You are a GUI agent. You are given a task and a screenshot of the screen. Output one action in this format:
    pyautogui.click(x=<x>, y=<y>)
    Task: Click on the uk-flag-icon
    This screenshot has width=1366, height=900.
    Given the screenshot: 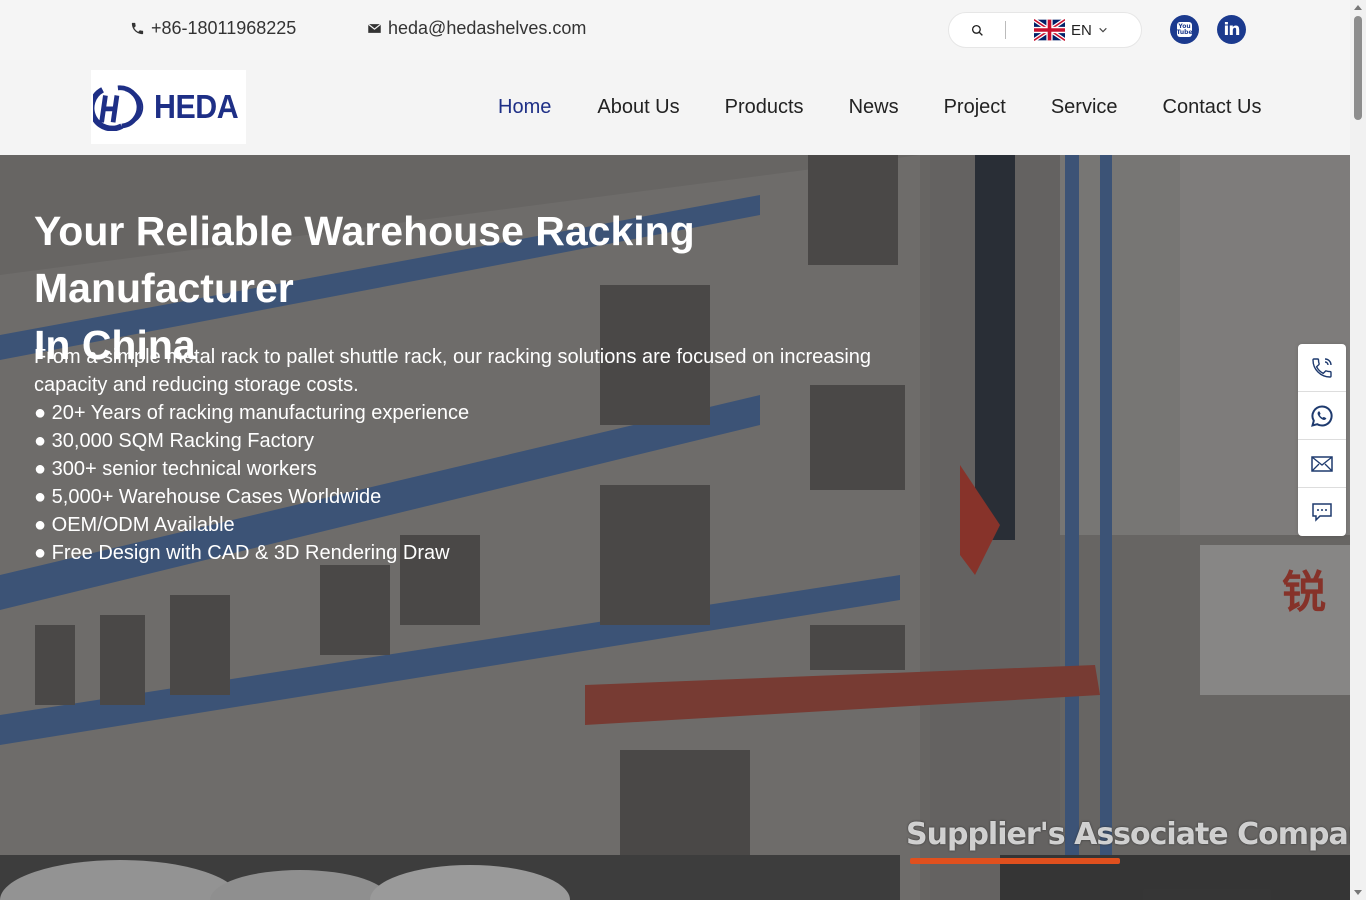 What is the action you would take?
    pyautogui.click(x=1049, y=30)
    